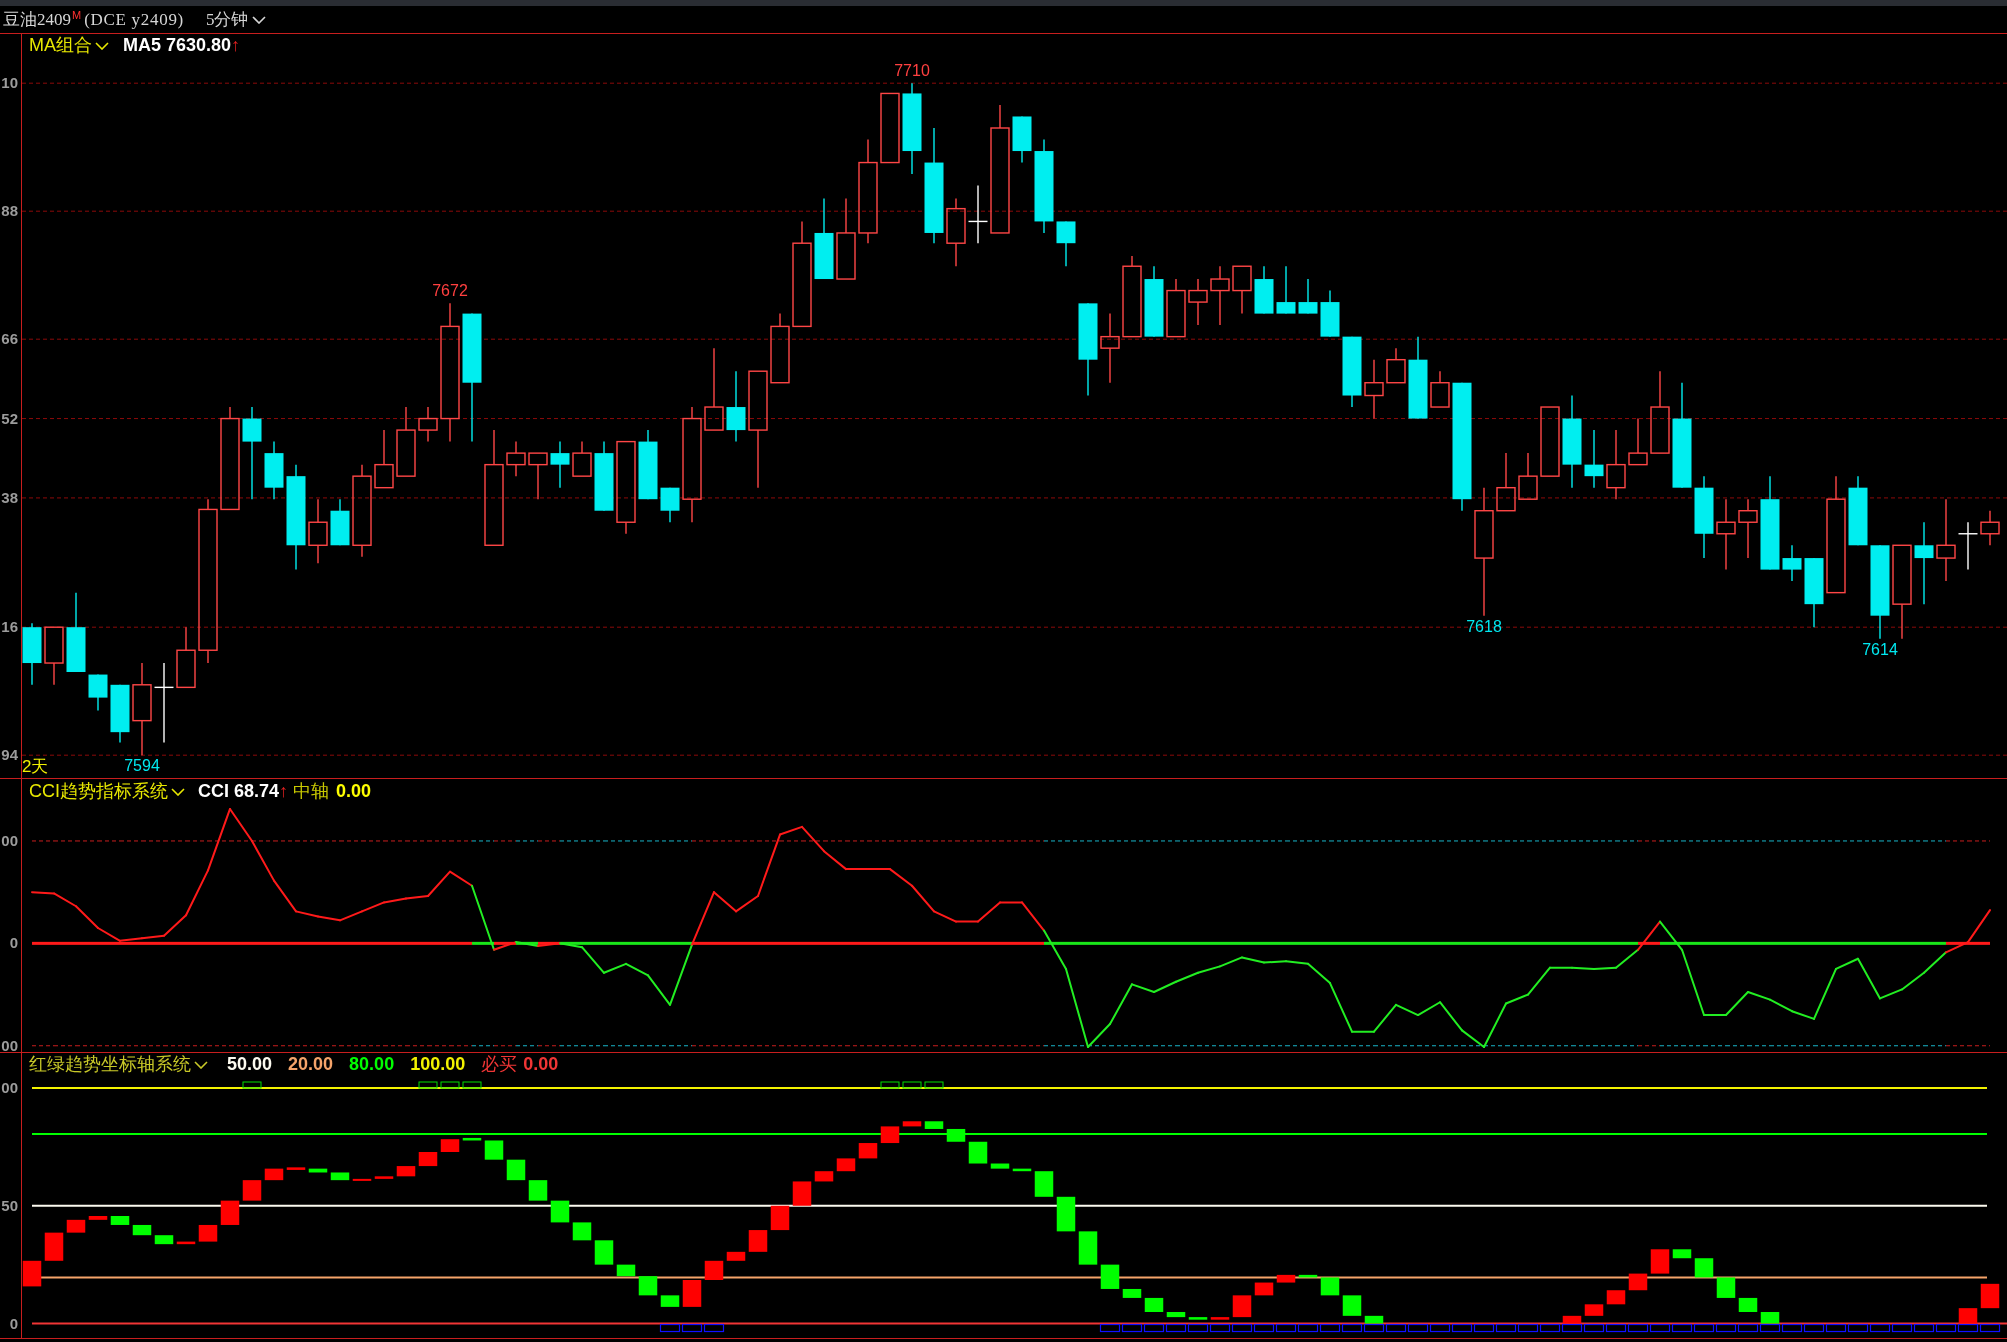 The width and height of the screenshot is (2007, 1342). Describe the element at coordinates (177, 45) in the screenshot. I see `ma-value: MA5 7630.80` at that location.